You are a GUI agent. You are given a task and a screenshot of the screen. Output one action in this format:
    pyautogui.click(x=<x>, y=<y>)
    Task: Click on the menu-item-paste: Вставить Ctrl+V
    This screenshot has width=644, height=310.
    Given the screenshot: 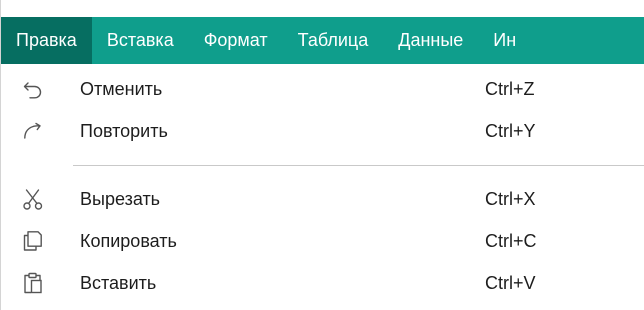 What is the action you would take?
    pyautogui.click(x=322, y=283)
    